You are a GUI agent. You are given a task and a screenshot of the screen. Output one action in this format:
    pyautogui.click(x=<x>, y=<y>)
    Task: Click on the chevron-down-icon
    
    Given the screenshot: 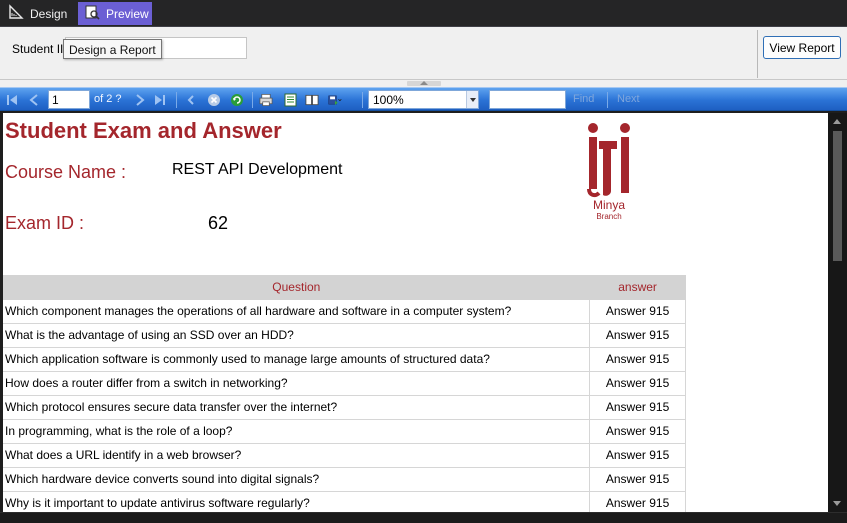 What is the action you would take?
    pyautogui.click(x=472, y=99)
    